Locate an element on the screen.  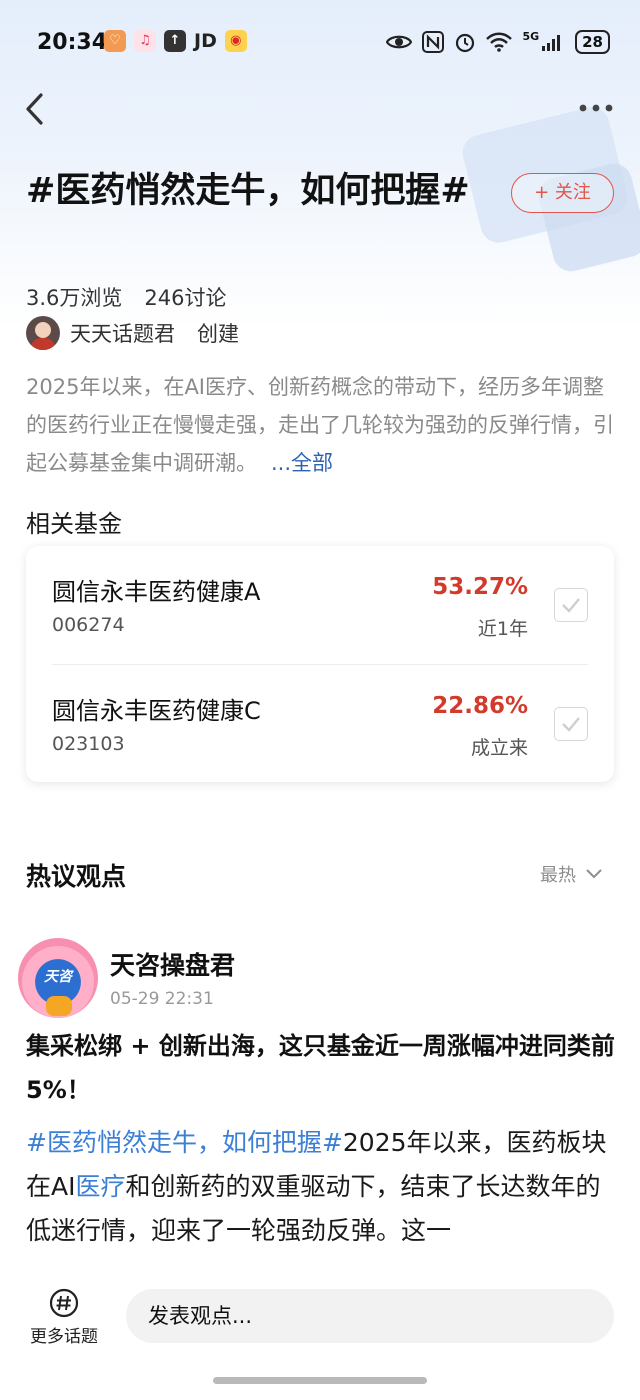
weibo-app-icon: ◉ is located at coordinates (235, 41).